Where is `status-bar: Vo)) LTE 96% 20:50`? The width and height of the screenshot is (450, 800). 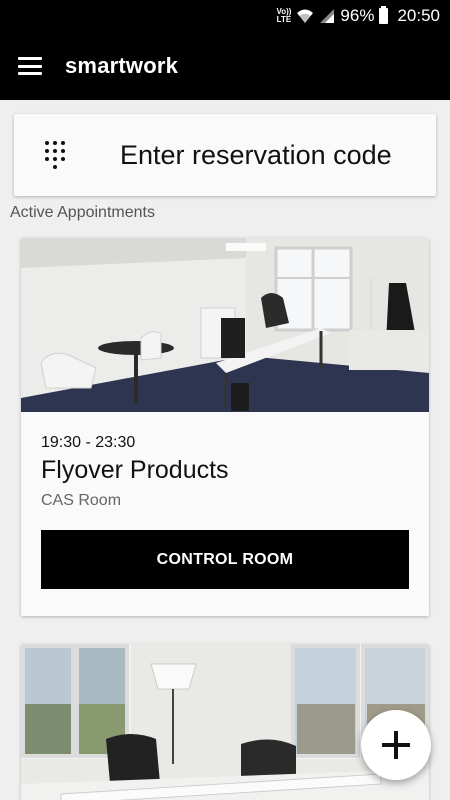
status-bar: Vo)) LTE 96% 20:50 is located at coordinates (225, 16).